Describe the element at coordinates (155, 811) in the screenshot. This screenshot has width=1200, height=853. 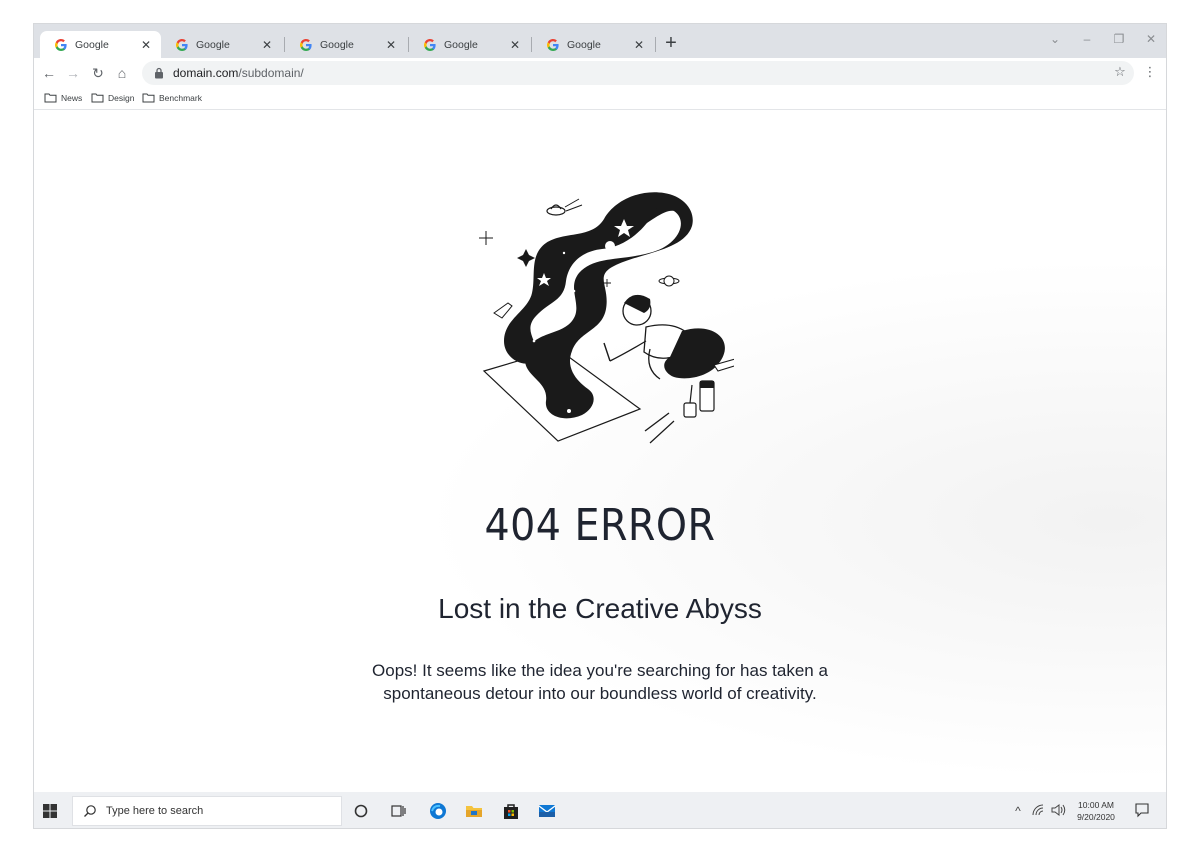
I see `search-placeholder: Type here to search` at that location.